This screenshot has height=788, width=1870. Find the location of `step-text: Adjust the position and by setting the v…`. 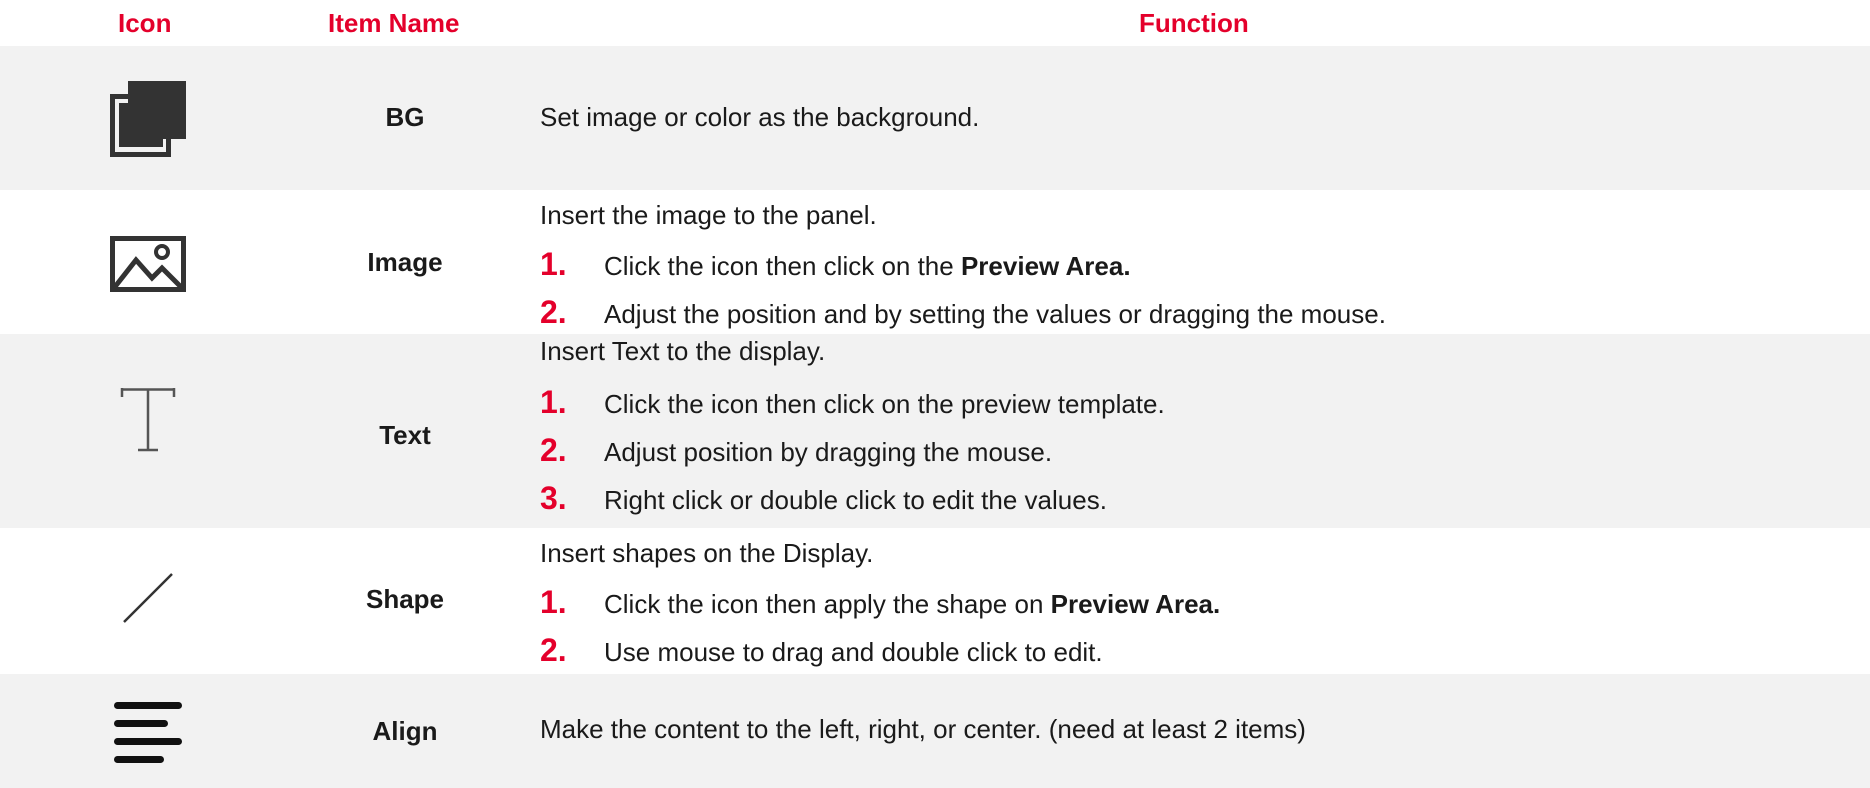

step-text: Adjust the position and by setting the v… is located at coordinates (995, 314).